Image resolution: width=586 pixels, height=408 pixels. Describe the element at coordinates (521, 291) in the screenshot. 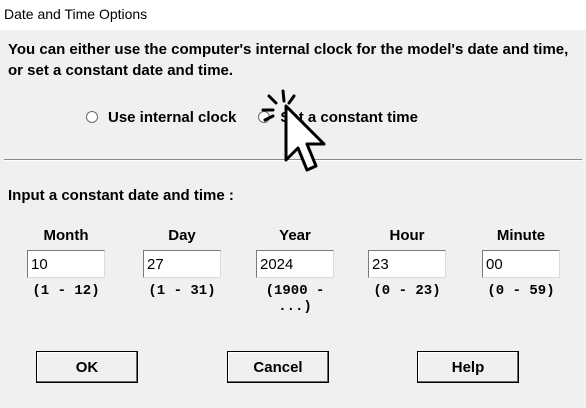

I see `field-range: (0 - 59)` at that location.